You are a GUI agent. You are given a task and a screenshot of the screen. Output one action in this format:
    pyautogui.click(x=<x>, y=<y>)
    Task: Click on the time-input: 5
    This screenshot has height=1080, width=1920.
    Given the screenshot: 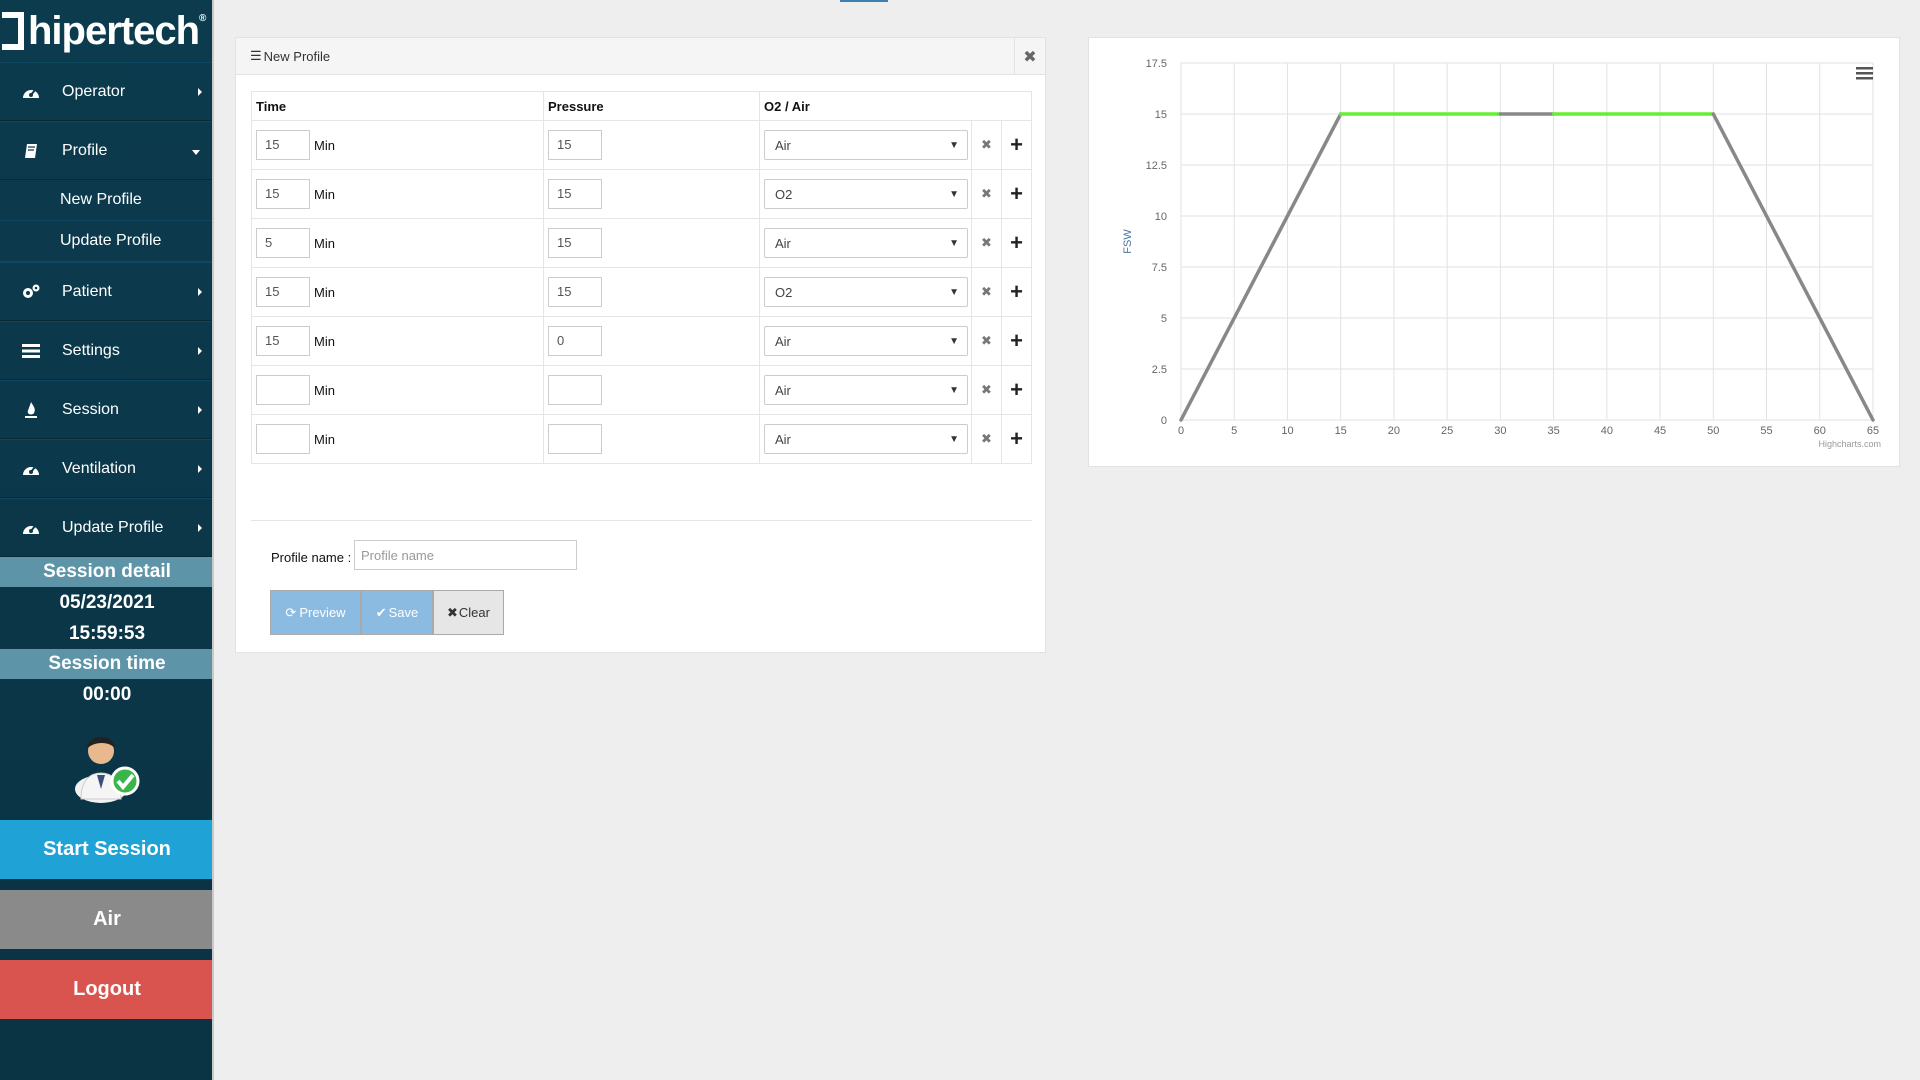 What is the action you would take?
    pyautogui.click(x=283, y=243)
    